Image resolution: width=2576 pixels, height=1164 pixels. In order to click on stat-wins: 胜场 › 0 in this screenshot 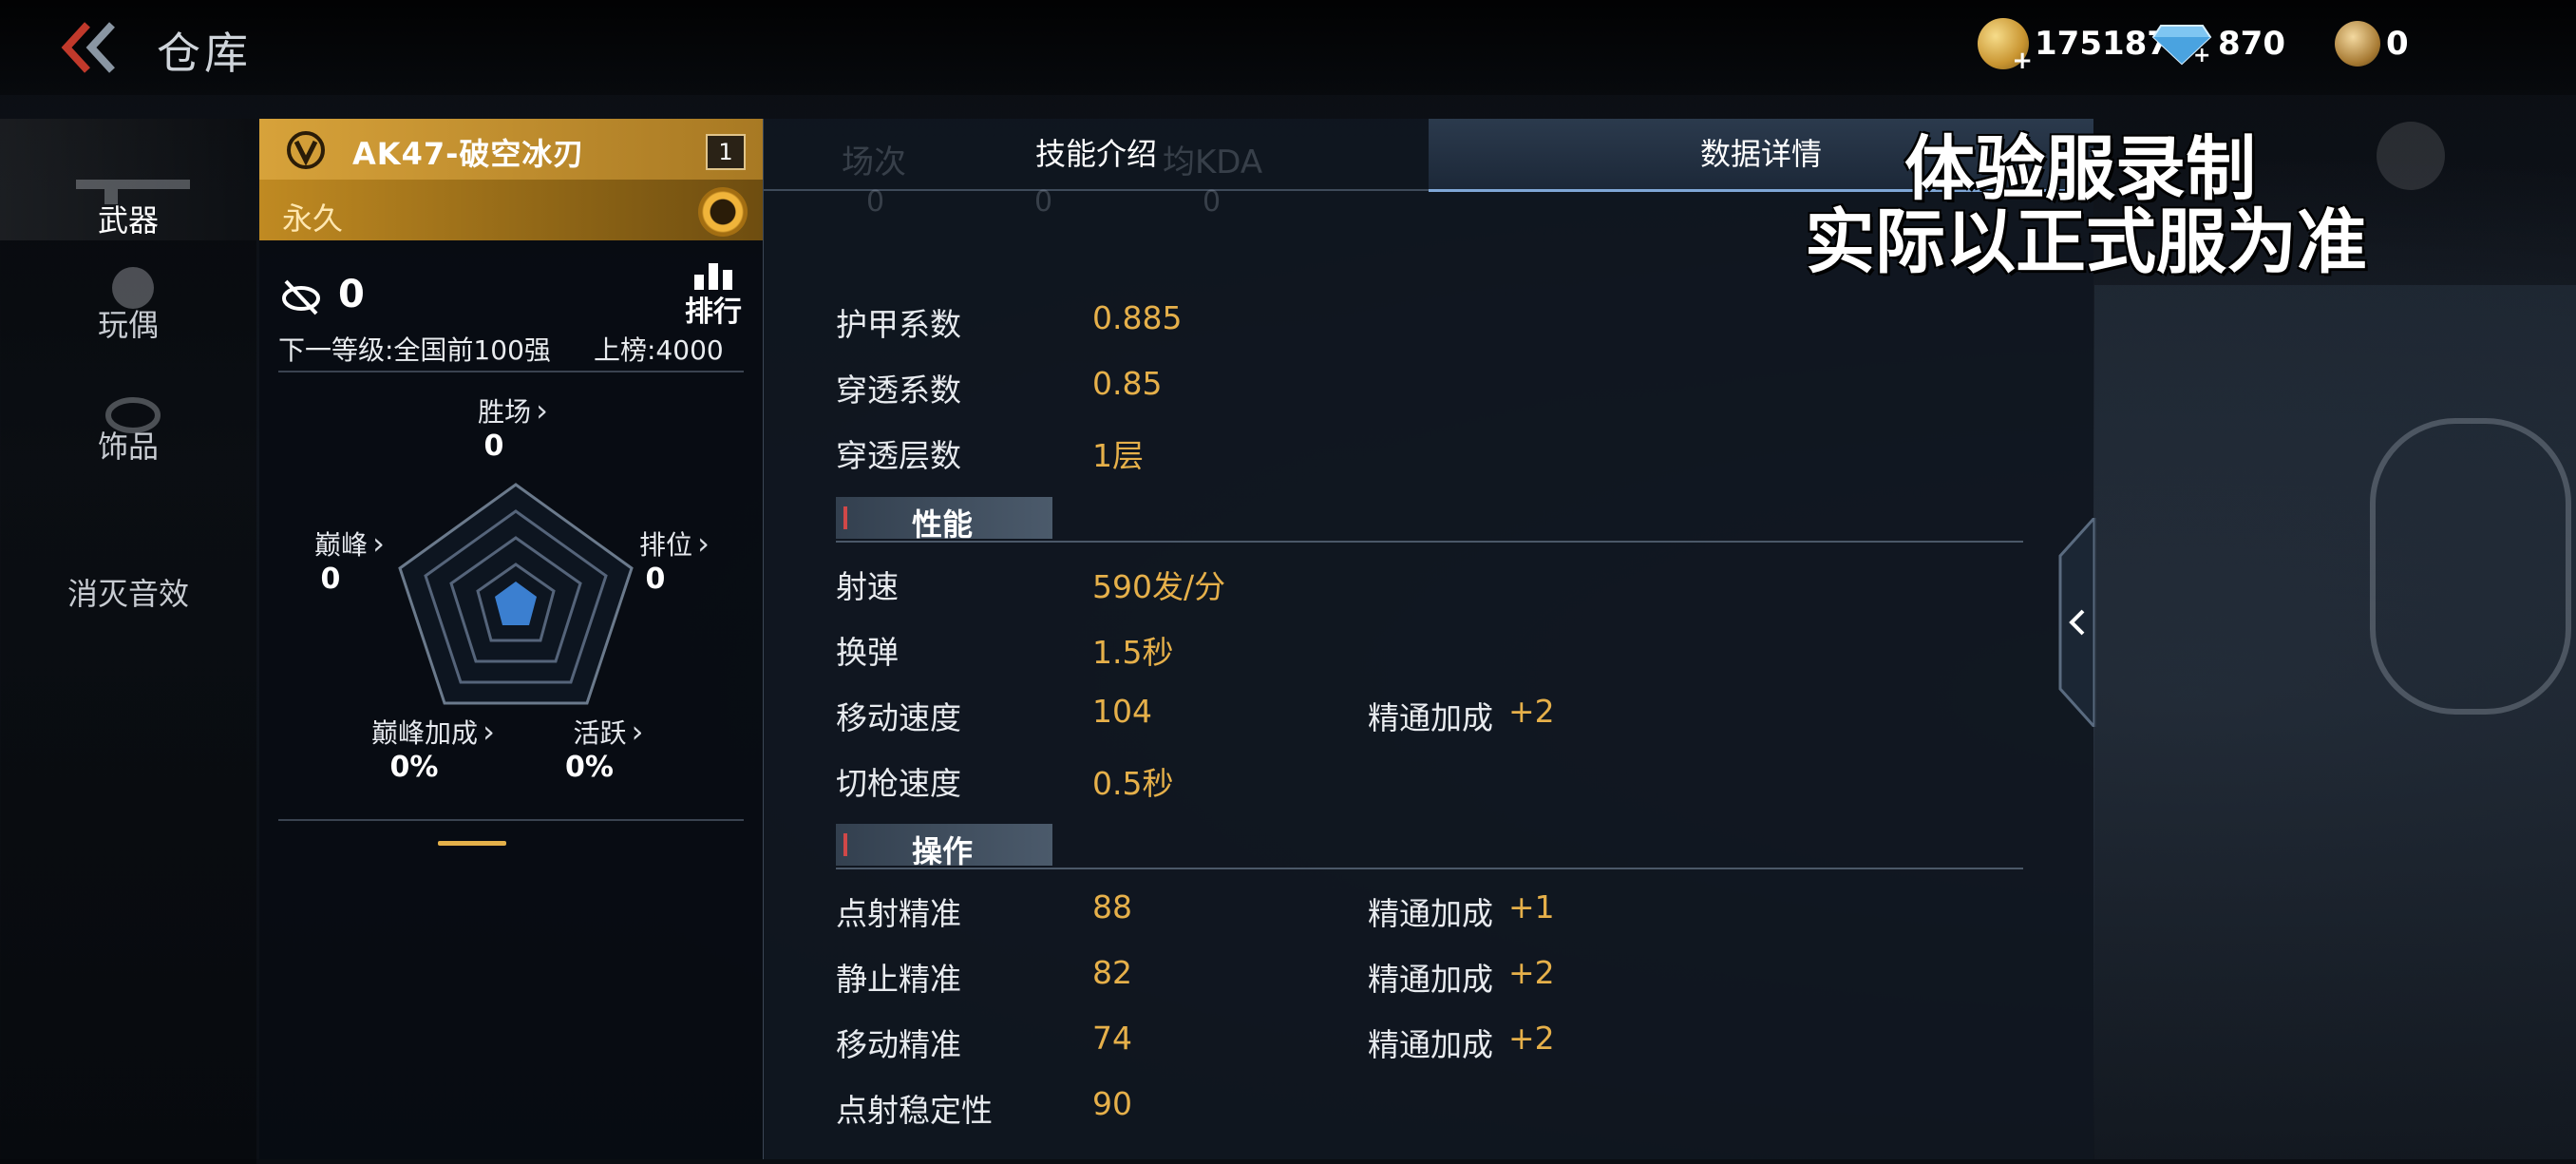, I will do `click(513, 427)`.